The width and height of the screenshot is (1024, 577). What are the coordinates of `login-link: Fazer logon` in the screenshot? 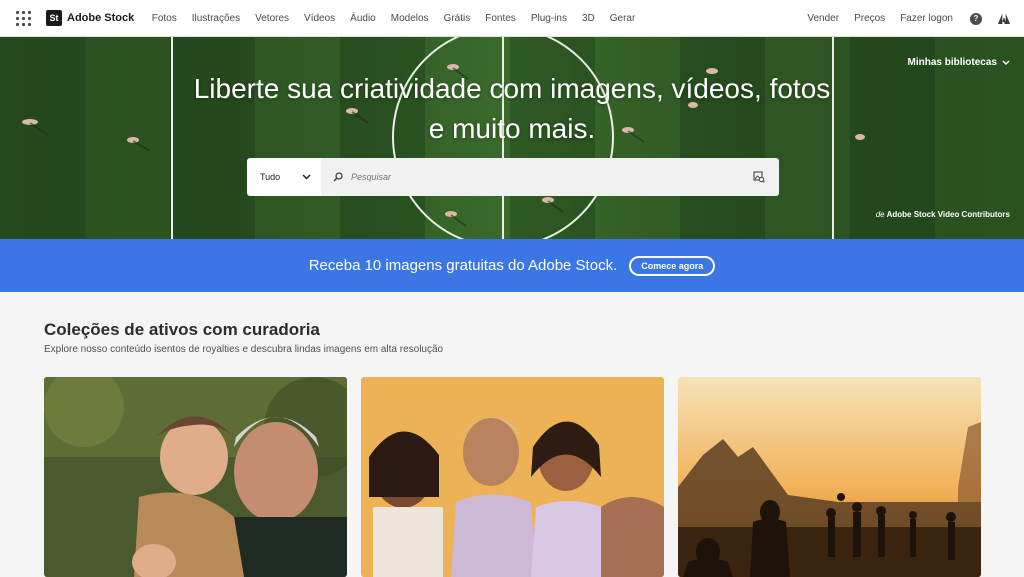 It's located at (926, 18).